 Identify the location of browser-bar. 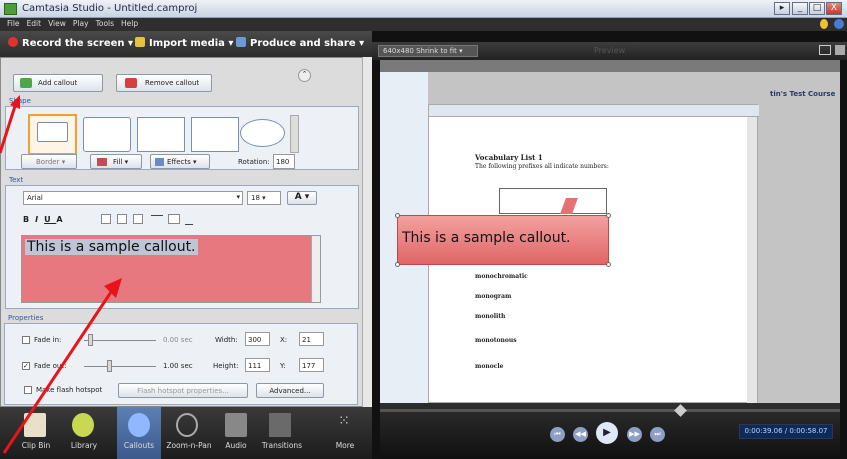
(610, 66).